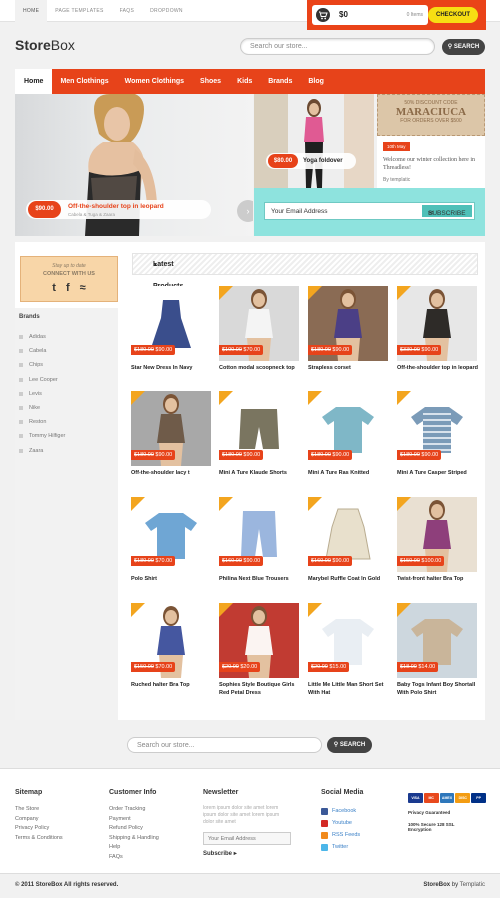 The height and width of the screenshot is (898, 500). I want to click on product-name: Polo Shirt, so click(172, 579).